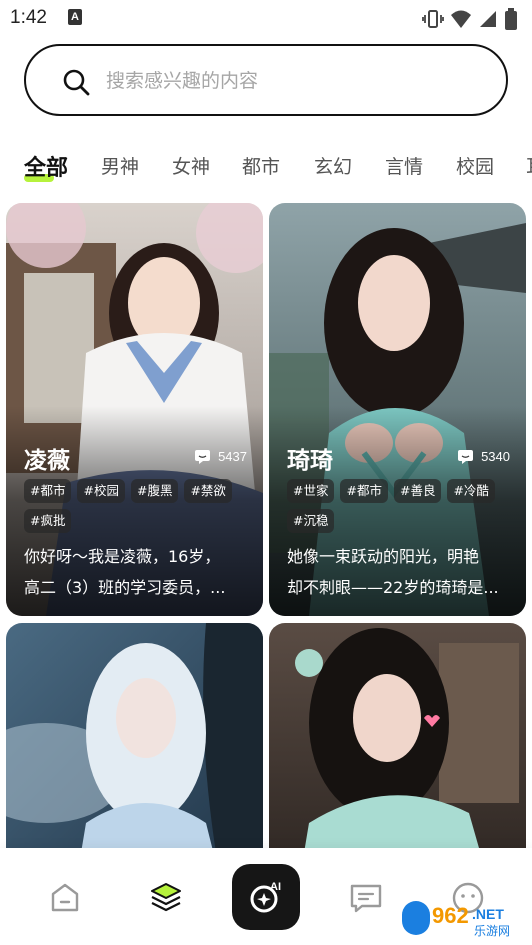  Describe the element at coordinates (261, 165) in the screenshot. I see `tab-urban: 都市` at that location.